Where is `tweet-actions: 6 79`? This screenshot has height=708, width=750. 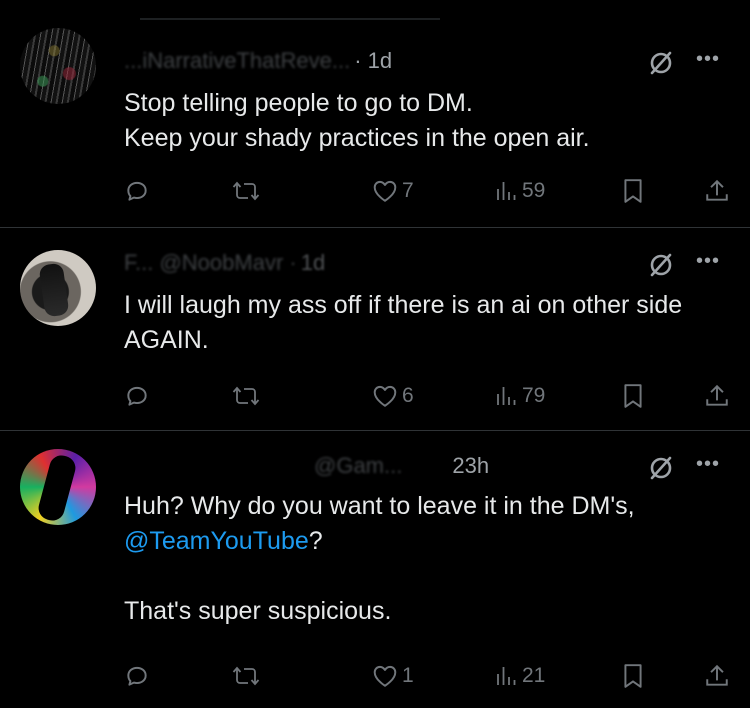 tweet-actions: 6 79 is located at coordinates (427, 396).